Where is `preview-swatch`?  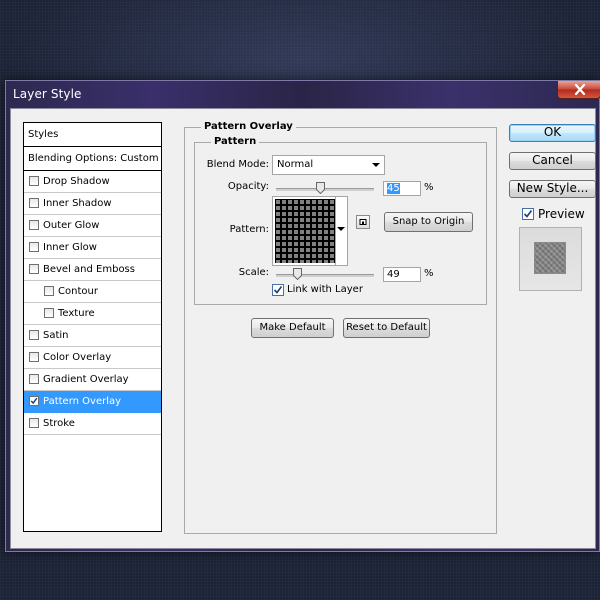 preview-swatch is located at coordinates (550, 258).